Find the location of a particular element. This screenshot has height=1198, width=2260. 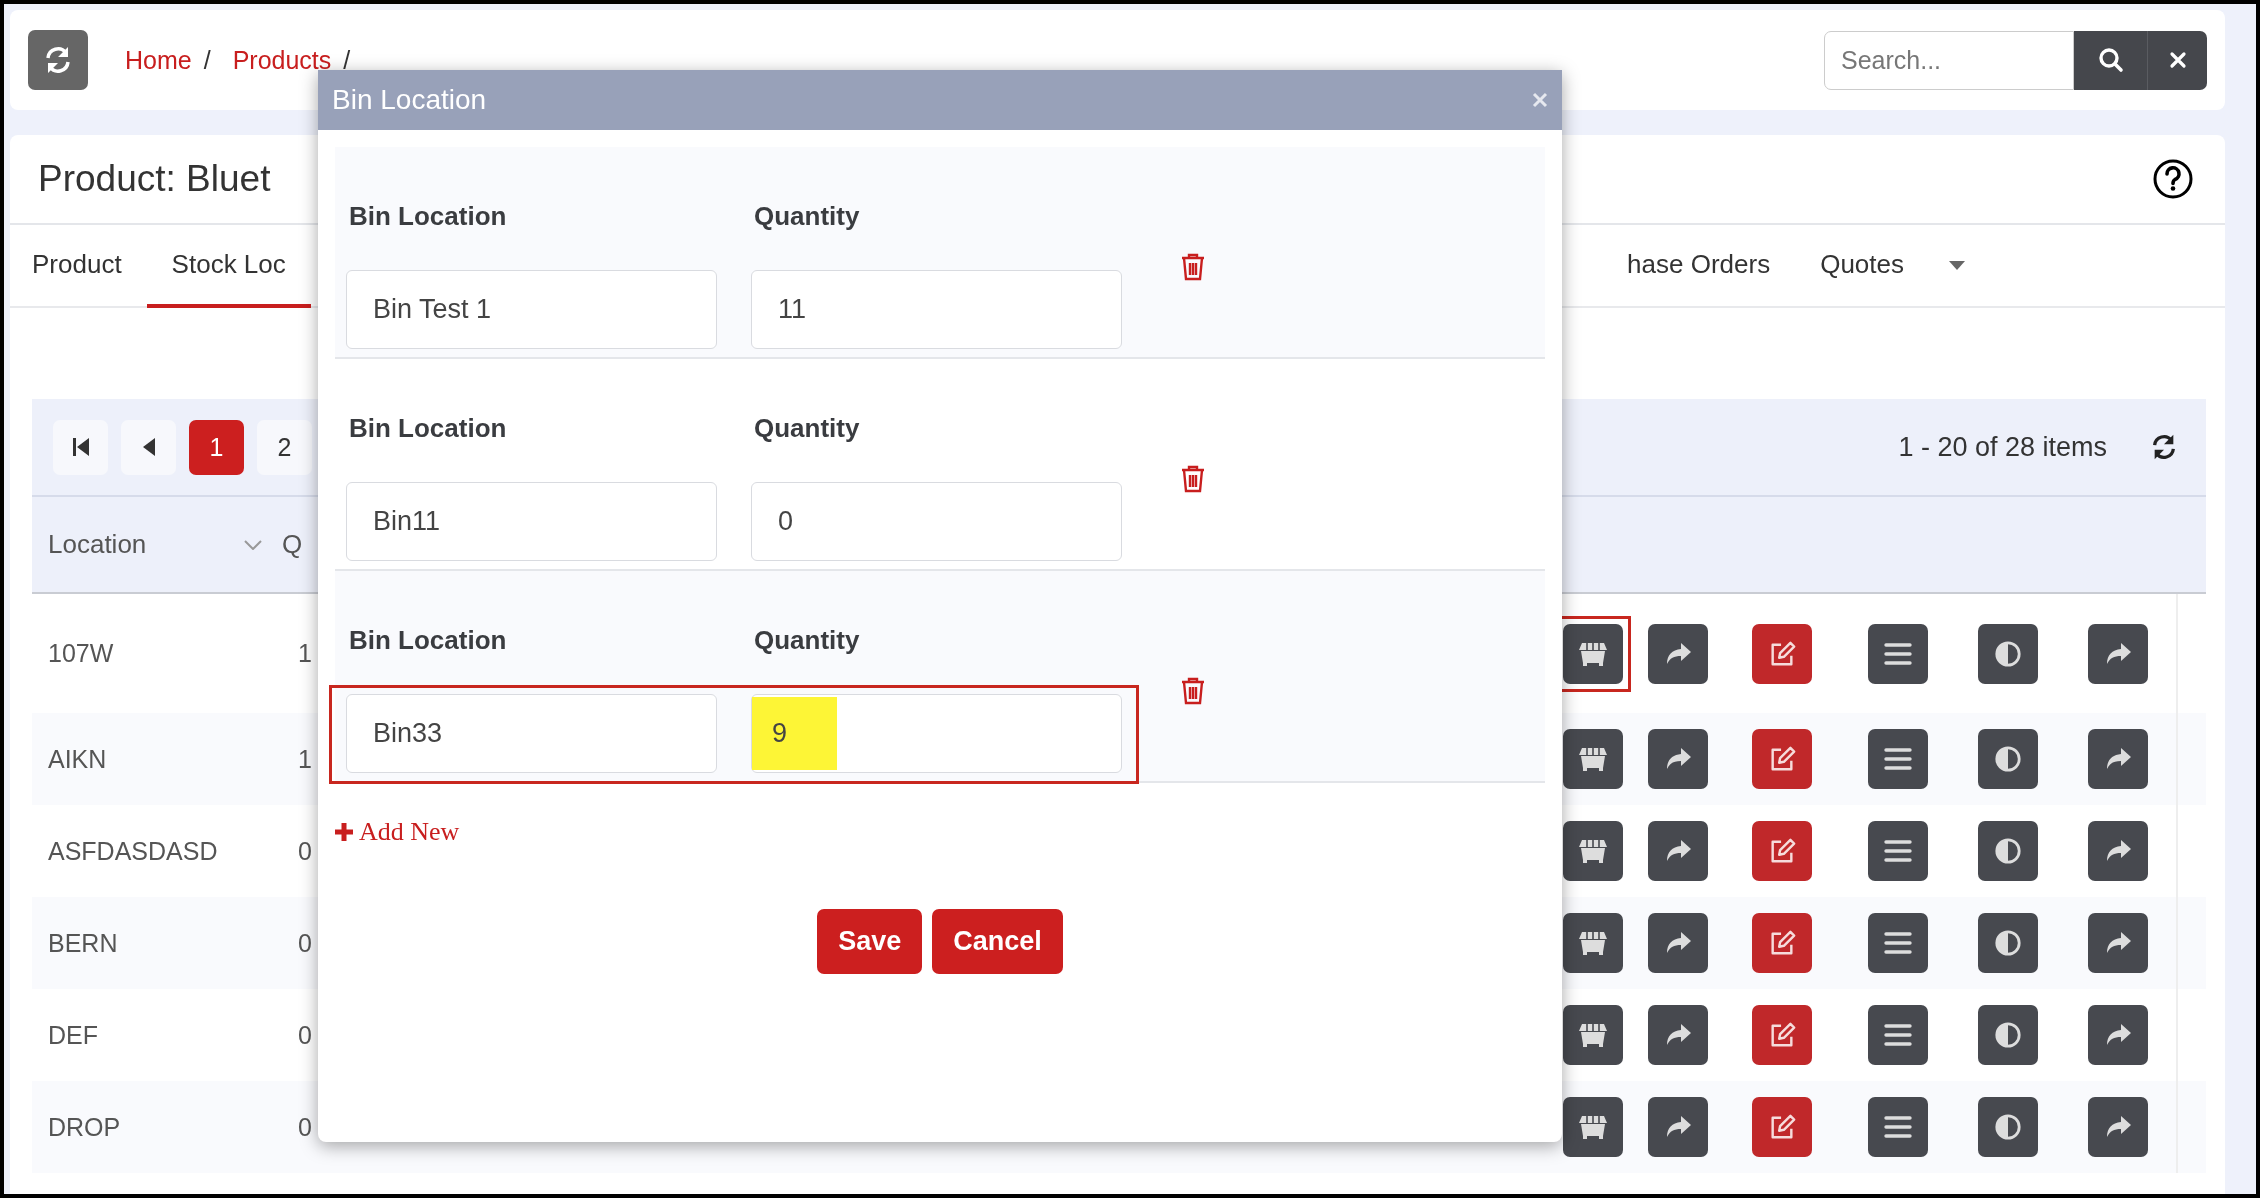

dialog-button: Cancel is located at coordinates (997, 941).